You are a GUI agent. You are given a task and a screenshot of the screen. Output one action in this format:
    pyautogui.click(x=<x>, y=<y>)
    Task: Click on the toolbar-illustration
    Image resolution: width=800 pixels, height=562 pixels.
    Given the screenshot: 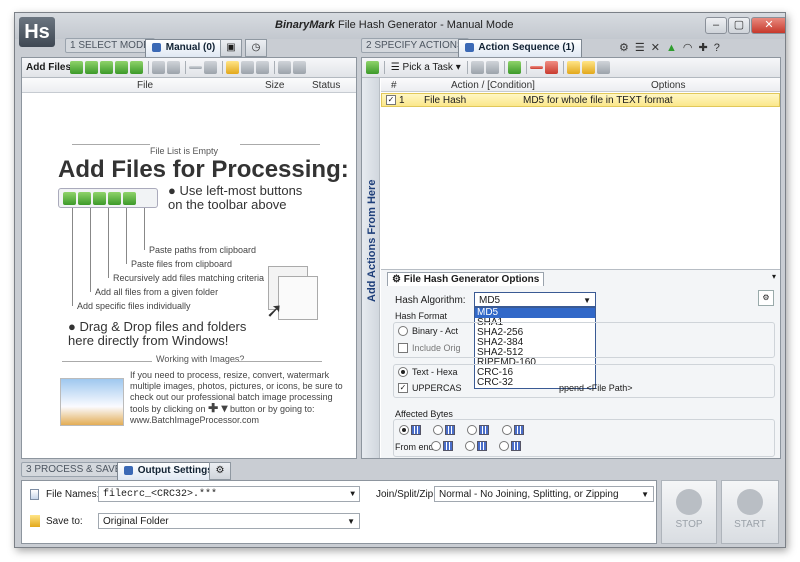 What is the action you would take?
    pyautogui.click(x=108, y=198)
    